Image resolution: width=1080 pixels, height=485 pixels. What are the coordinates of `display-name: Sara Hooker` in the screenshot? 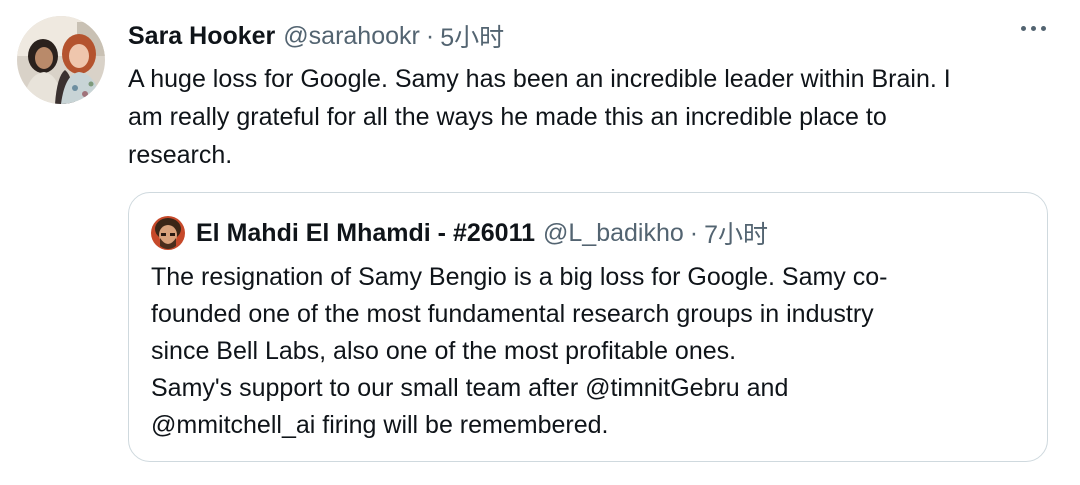 It's located at (201, 36).